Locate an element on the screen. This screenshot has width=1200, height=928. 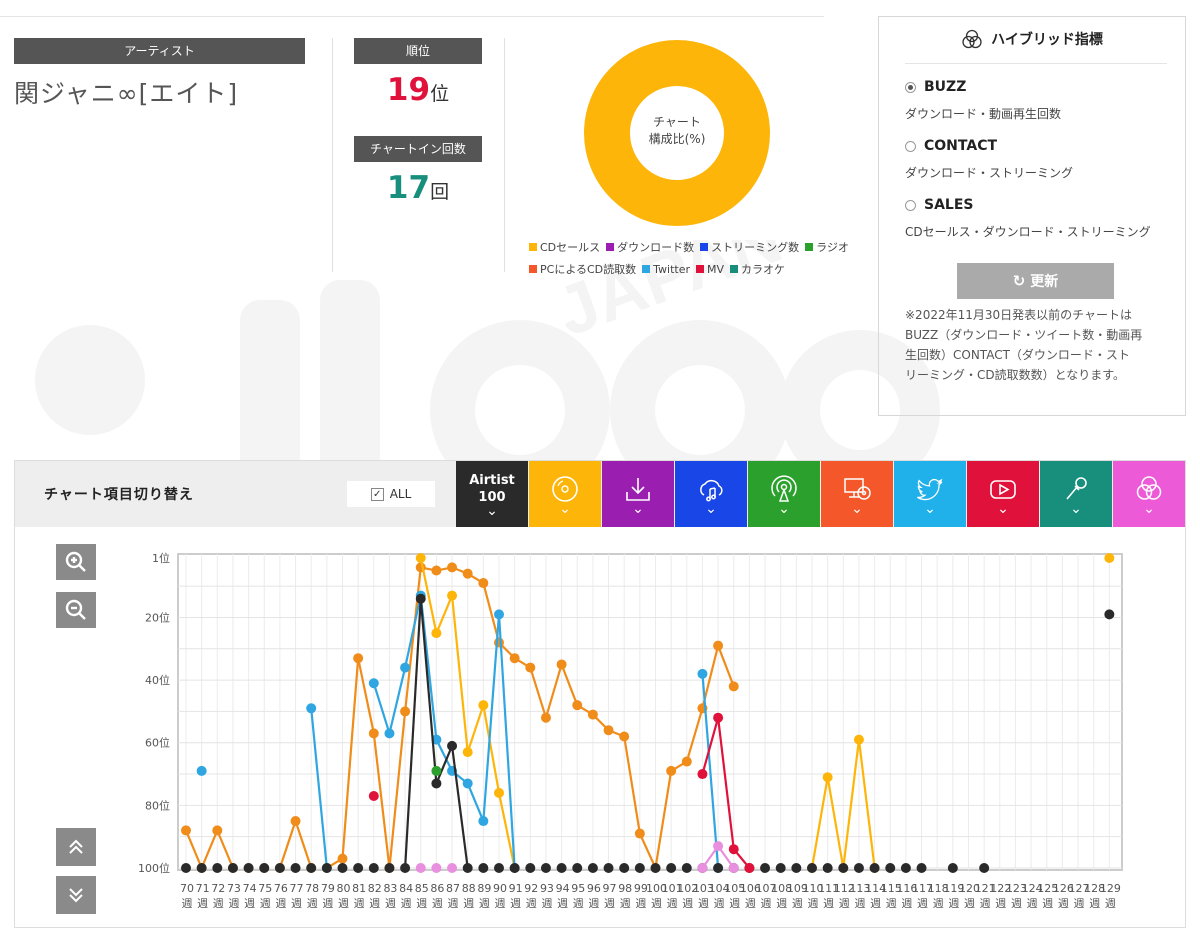
x-tick-label: 88 is located at coordinates (469, 888).